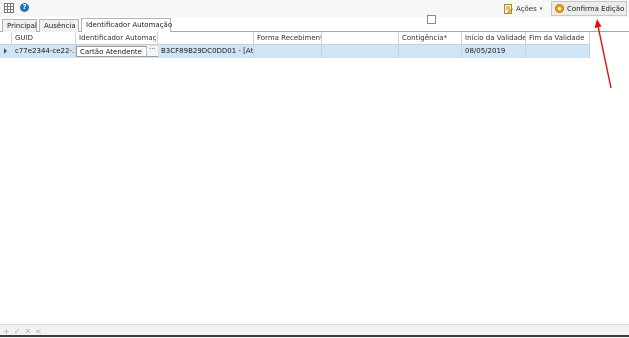 The width and height of the screenshot is (629, 338). What do you see at coordinates (360, 38) in the screenshot?
I see `column-header-blank` at bounding box center [360, 38].